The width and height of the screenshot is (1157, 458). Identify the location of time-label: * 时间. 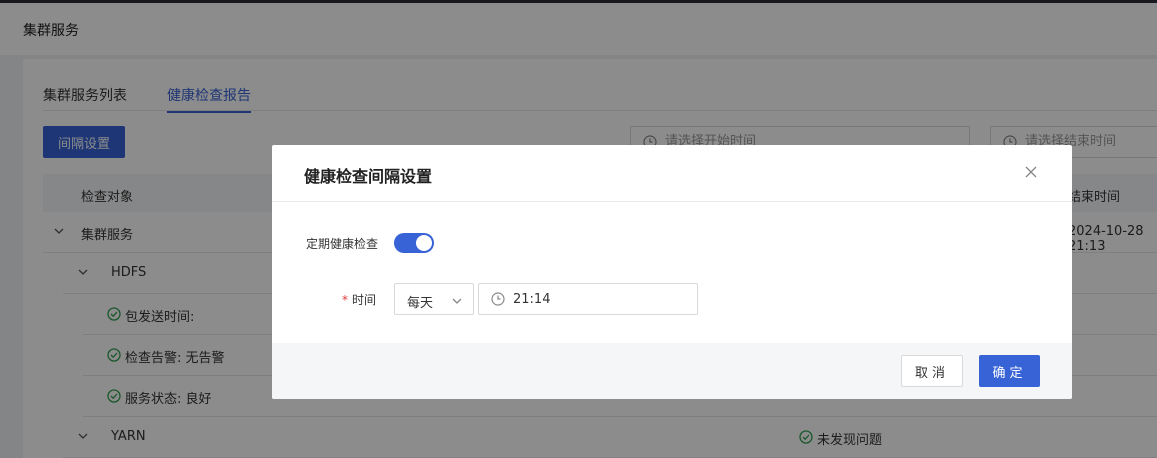
(359, 299).